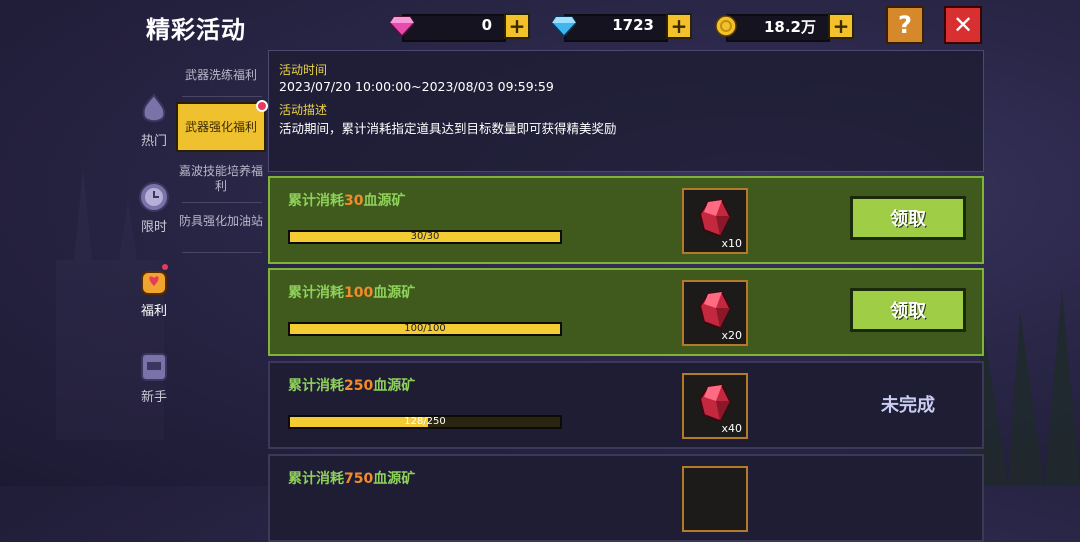 This screenshot has height=542, width=1080. What do you see at coordinates (262, 106) in the screenshot?
I see `notification-dot` at bounding box center [262, 106].